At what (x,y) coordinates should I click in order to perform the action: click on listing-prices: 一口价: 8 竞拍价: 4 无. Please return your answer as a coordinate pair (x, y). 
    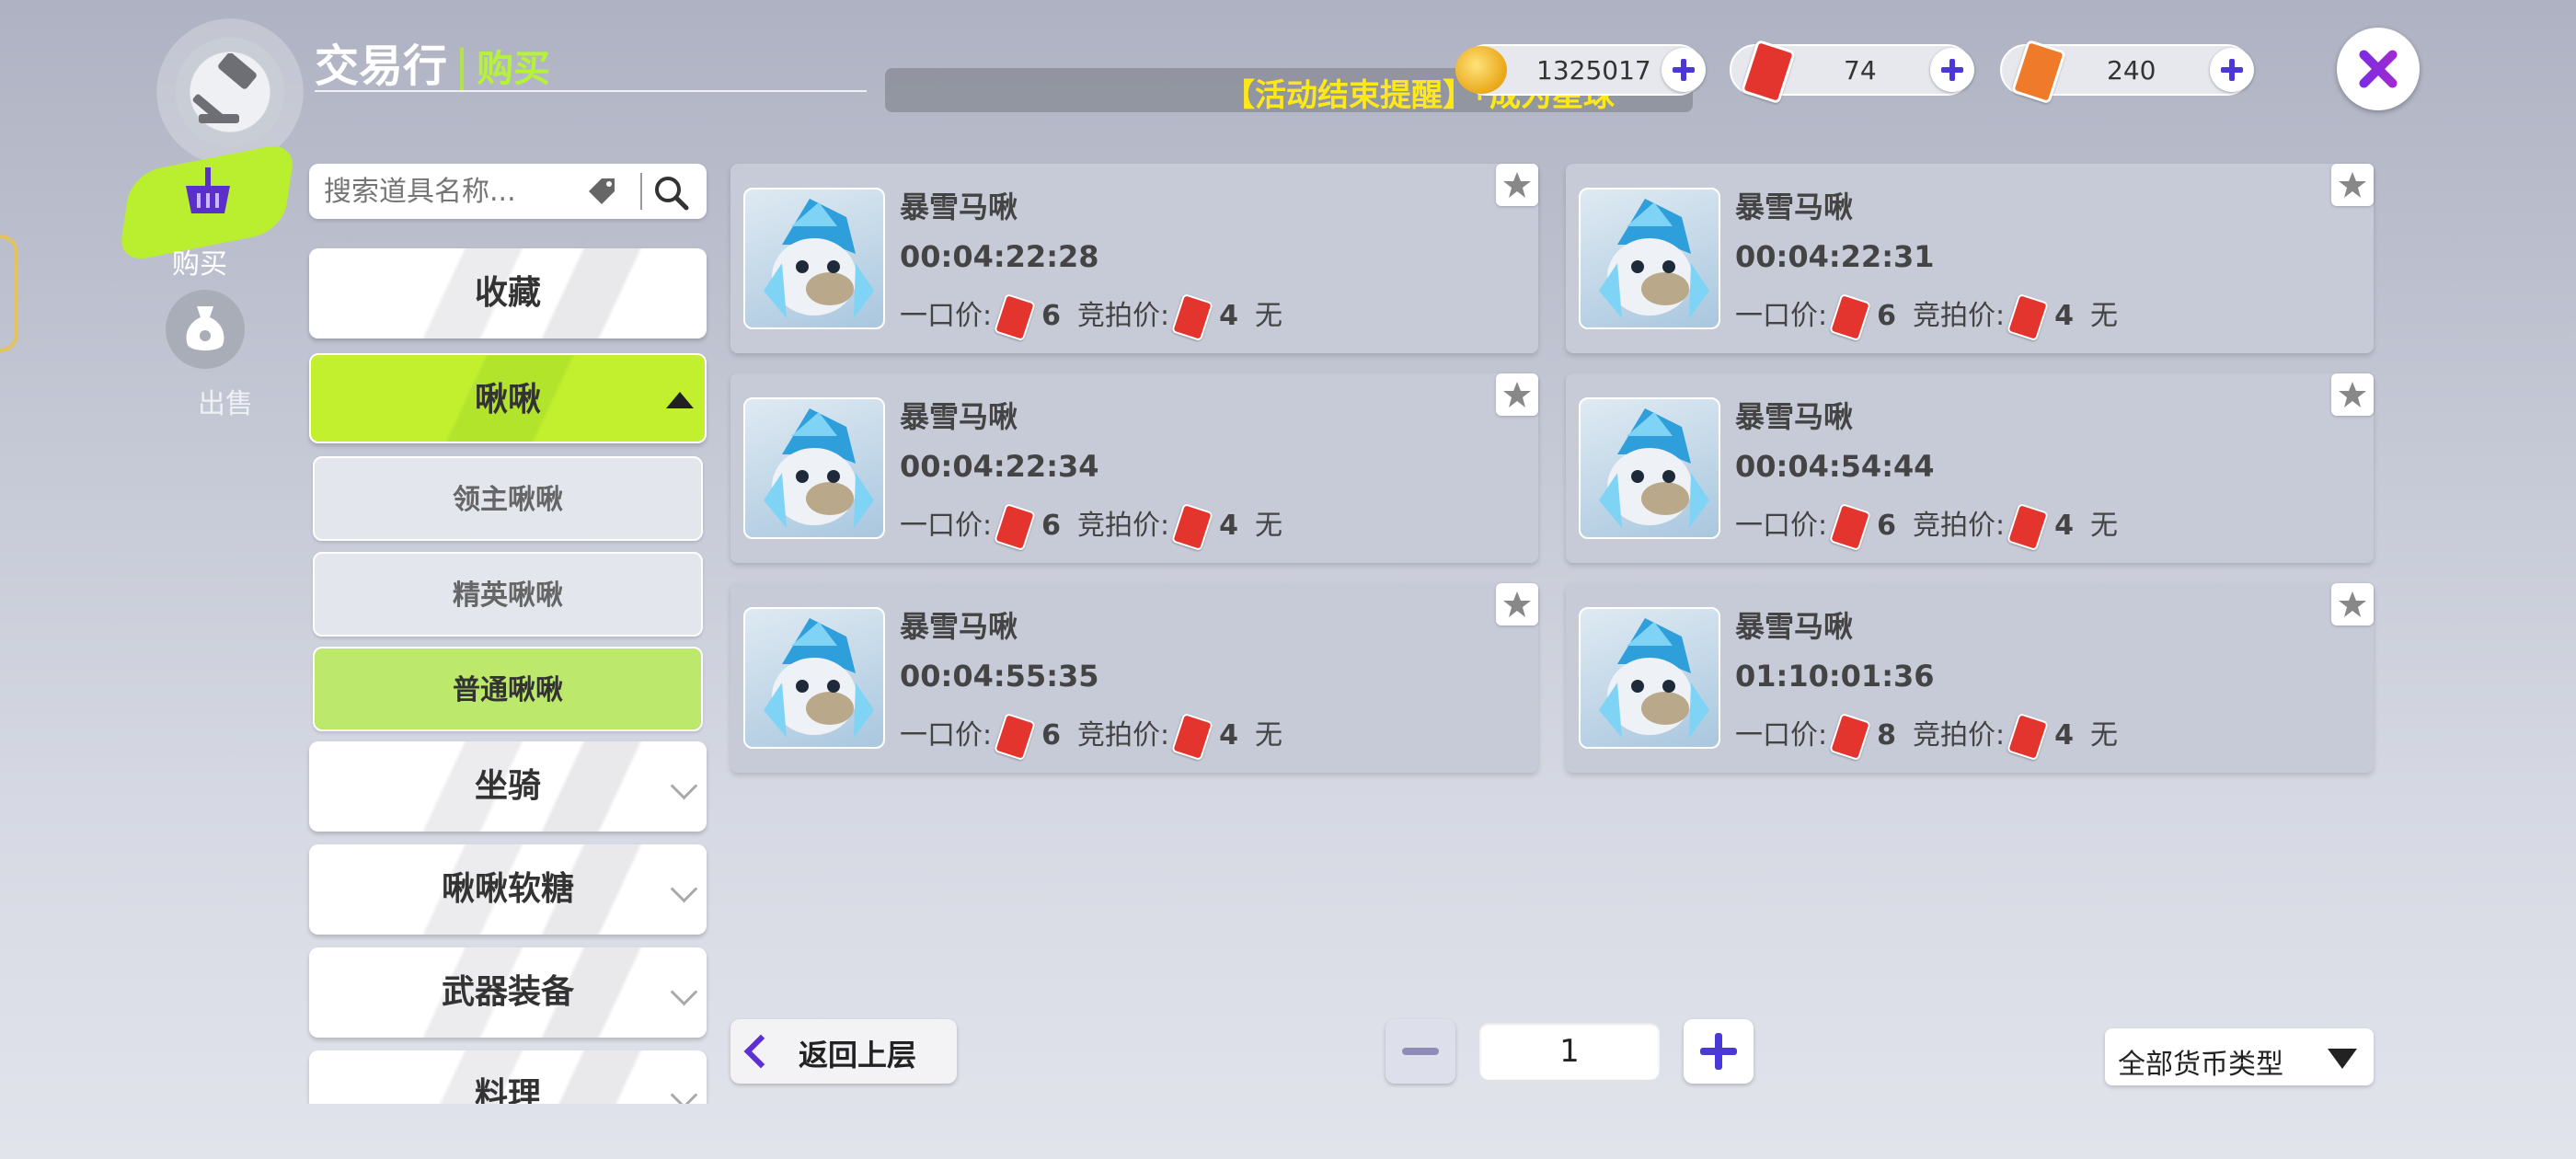
    Looking at the image, I should click on (1926, 736).